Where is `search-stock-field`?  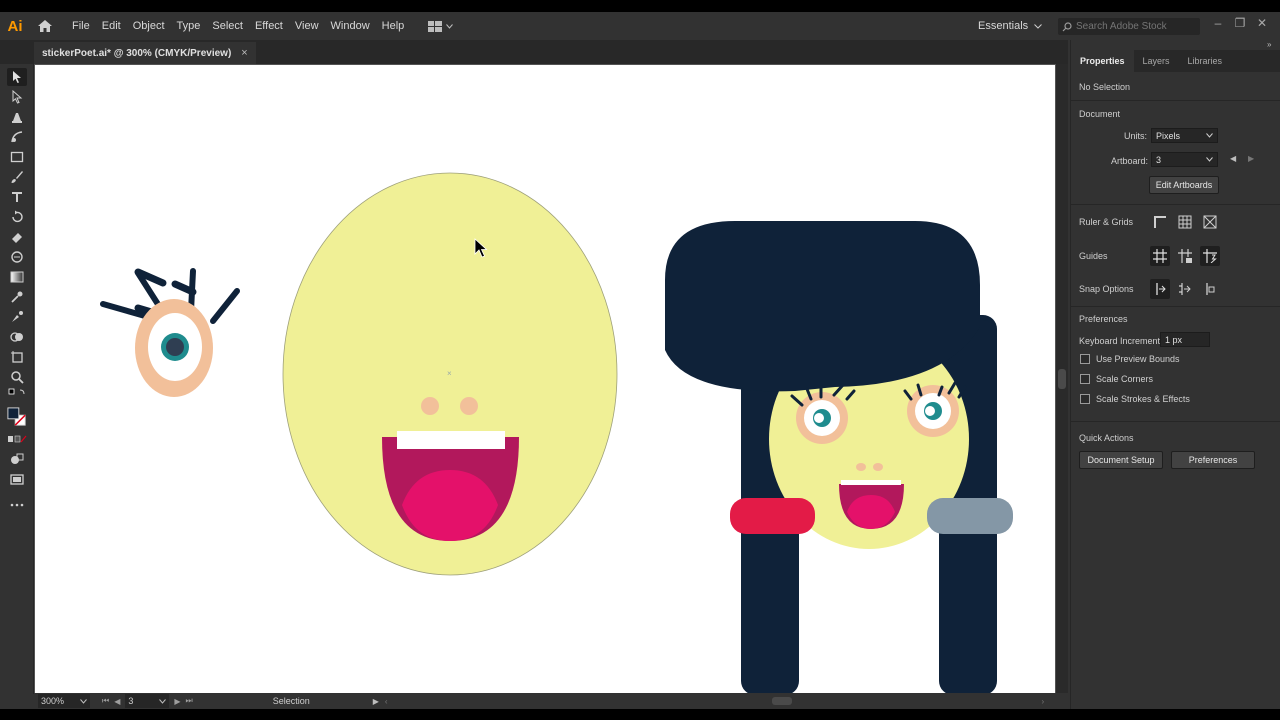
search-stock-field is located at coordinates (1129, 26).